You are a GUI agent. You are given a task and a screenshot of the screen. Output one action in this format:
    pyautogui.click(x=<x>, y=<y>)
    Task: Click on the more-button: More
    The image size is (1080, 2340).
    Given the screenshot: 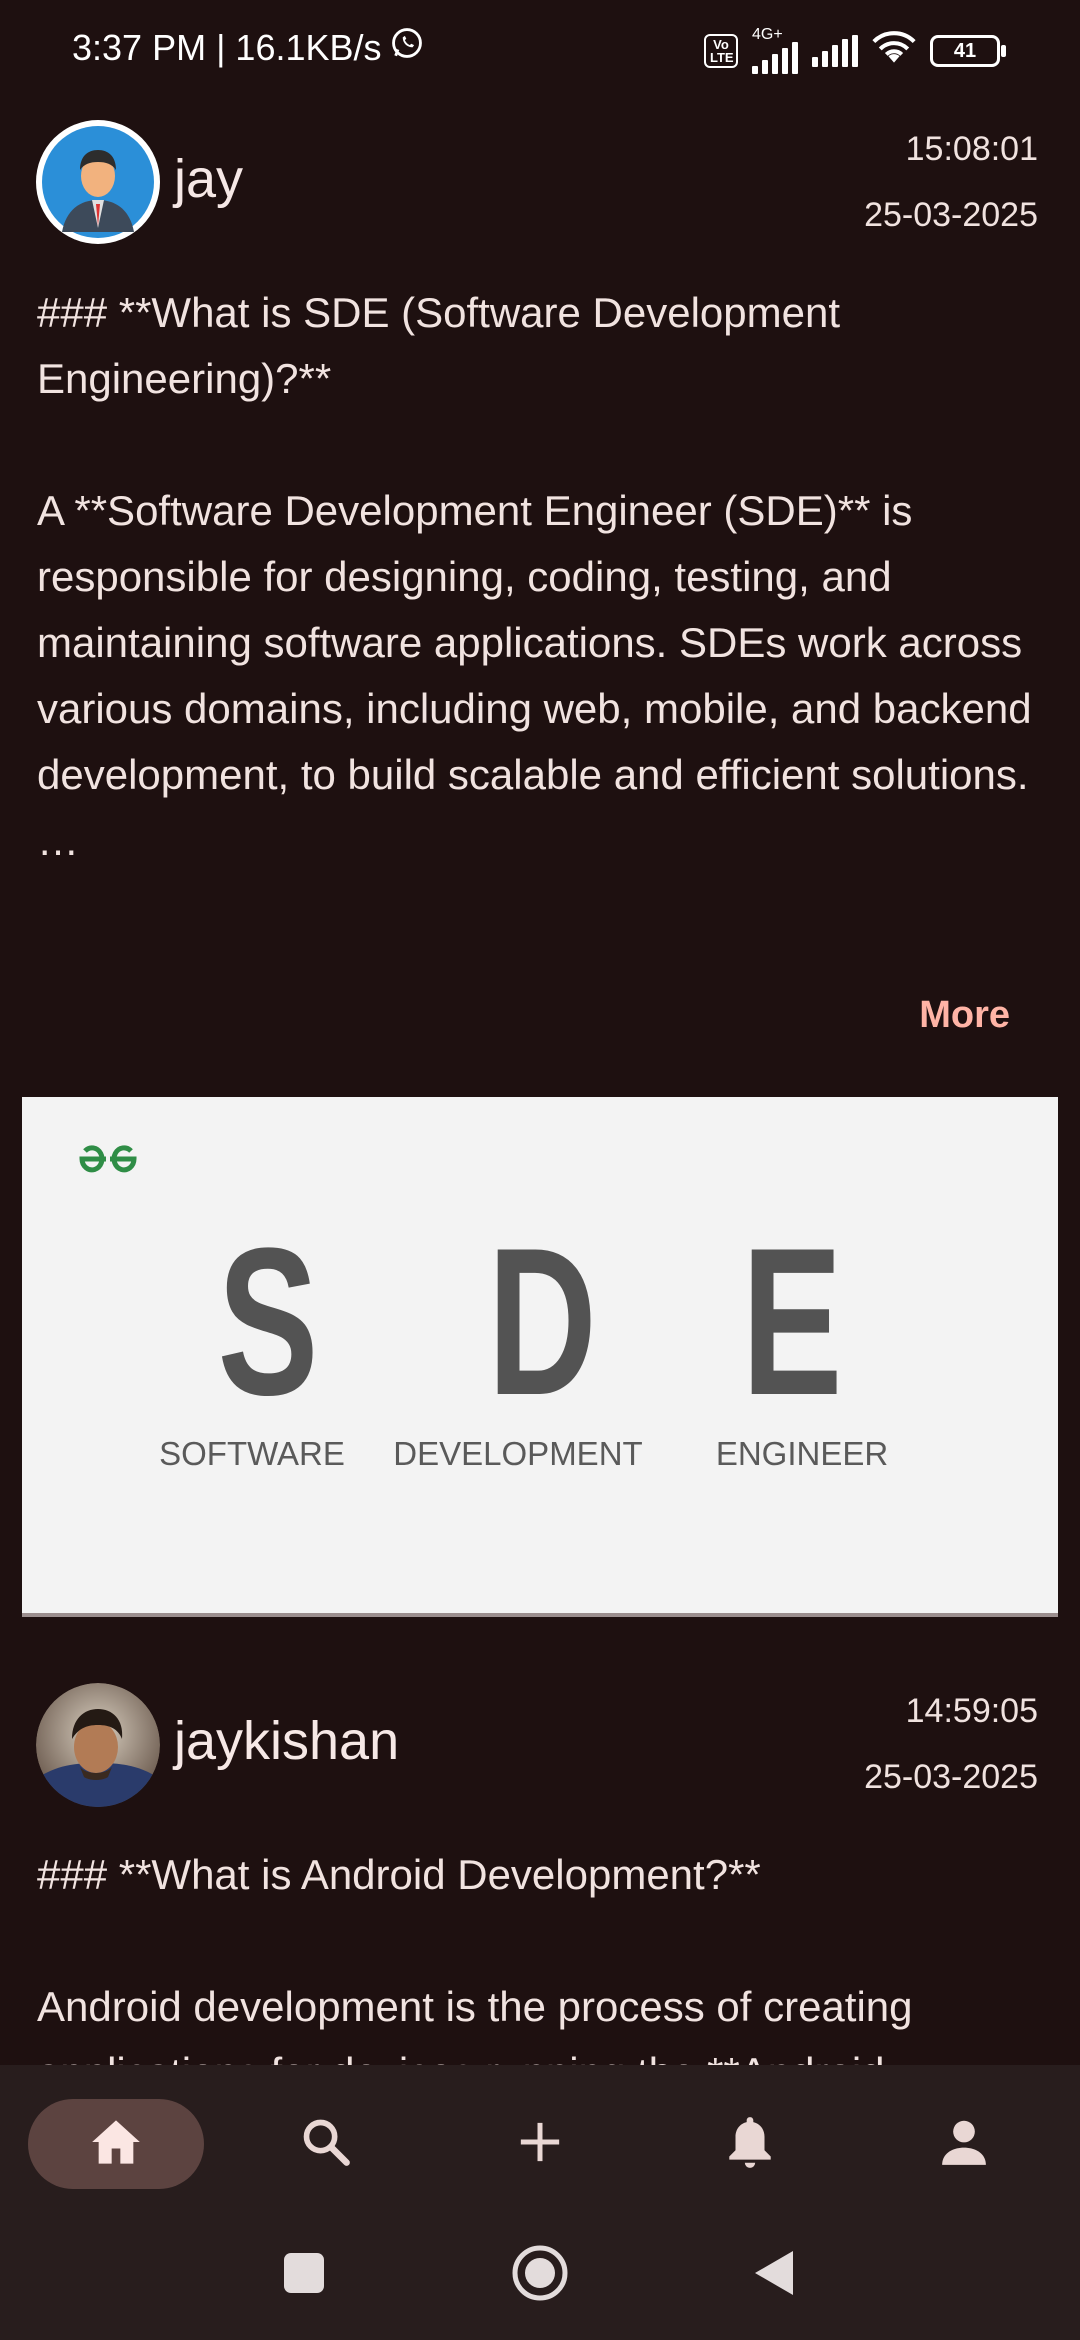 What is the action you would take?
    pyautogui.click(x=964, y=1015)
    